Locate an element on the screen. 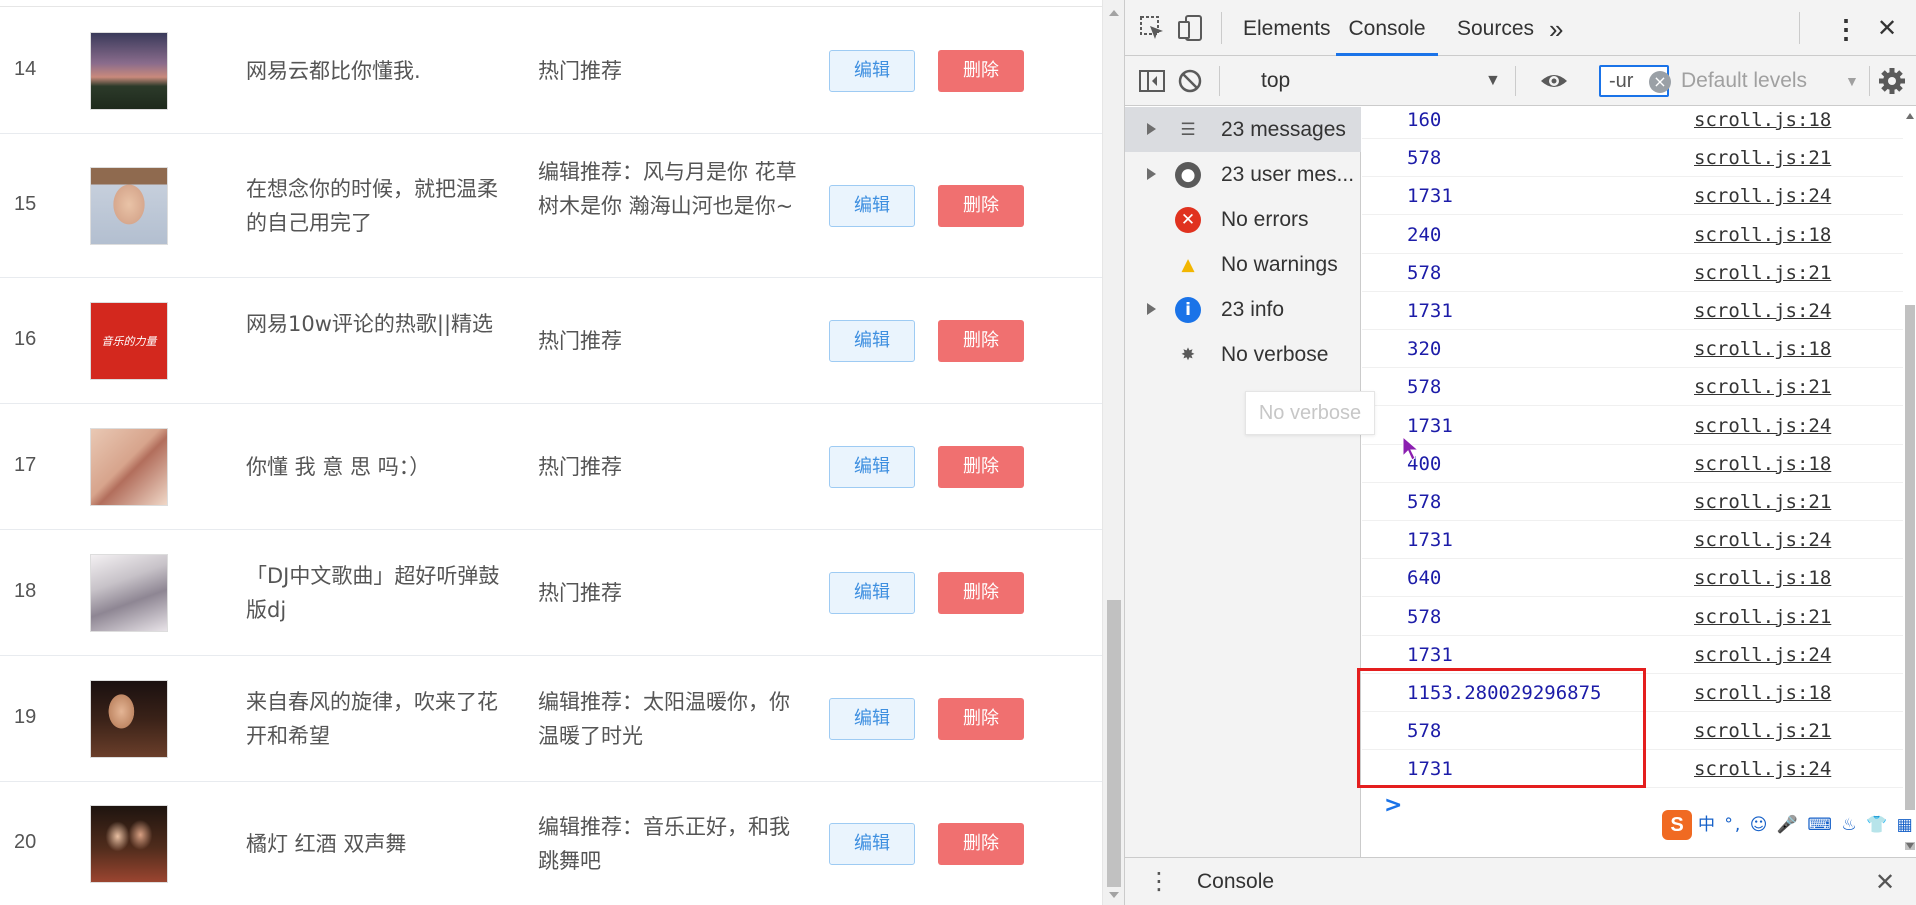 This screenshot has width=1916, height=905. console-prompt: > is located at coordinates (1393, 805).